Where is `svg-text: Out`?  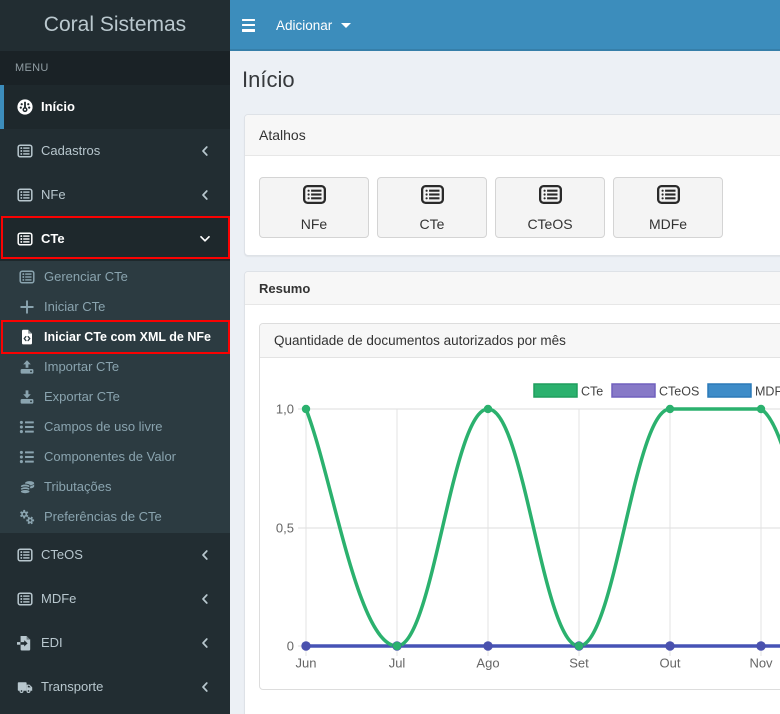 svg-text: Out is located at coordinates (670, 663).